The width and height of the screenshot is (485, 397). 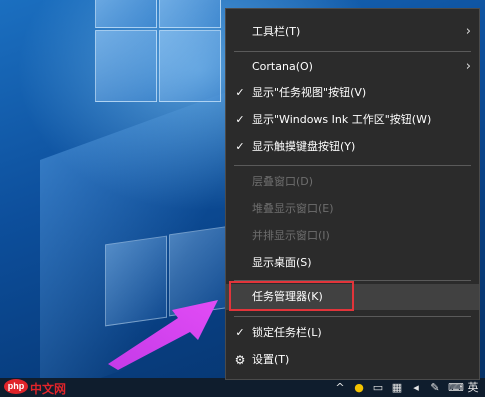 What do you see at coordinates (352, 67) in the screenshot?
I see `menu-item-cortana: Cortana(O) ›` at bounding box center [352, 67].